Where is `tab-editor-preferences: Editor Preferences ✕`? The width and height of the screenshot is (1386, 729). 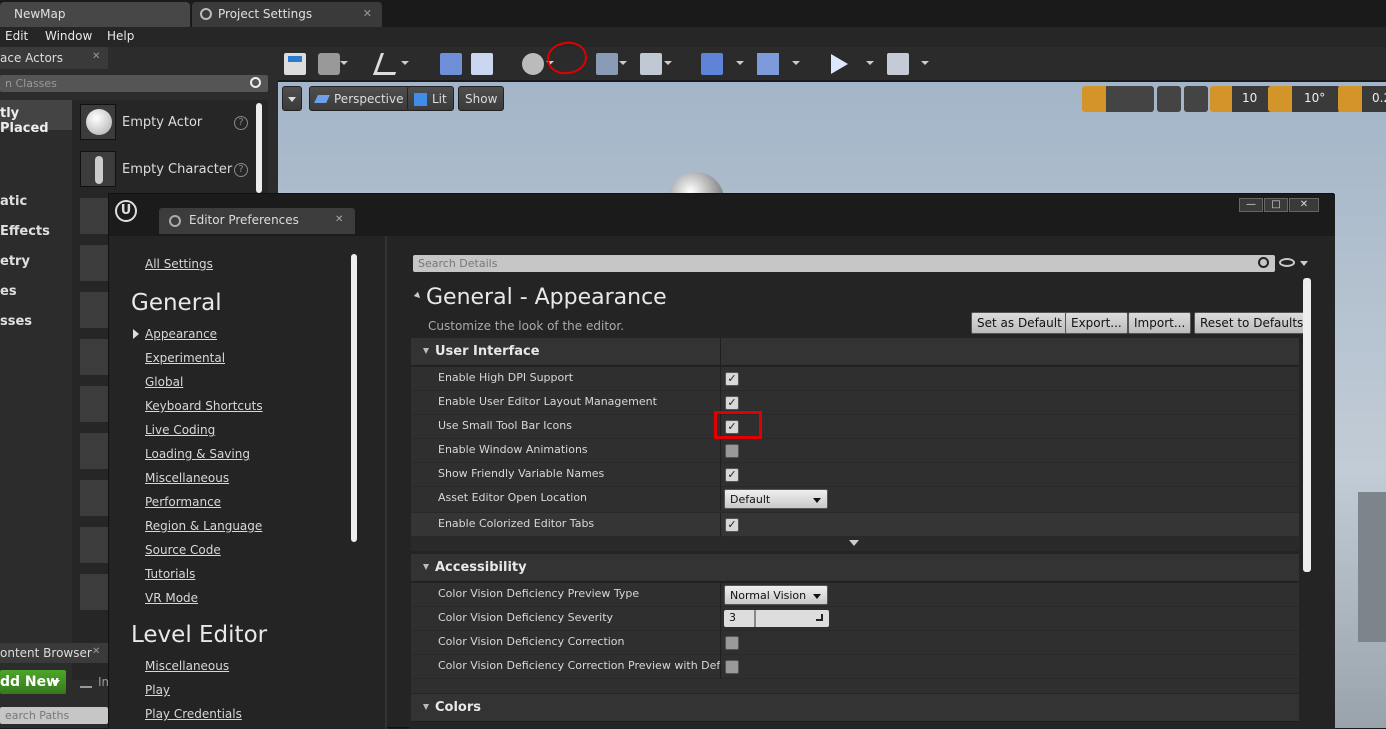 tab-editor-preferences: Editor Preferences ✕ is located at coordinates (257, 221).